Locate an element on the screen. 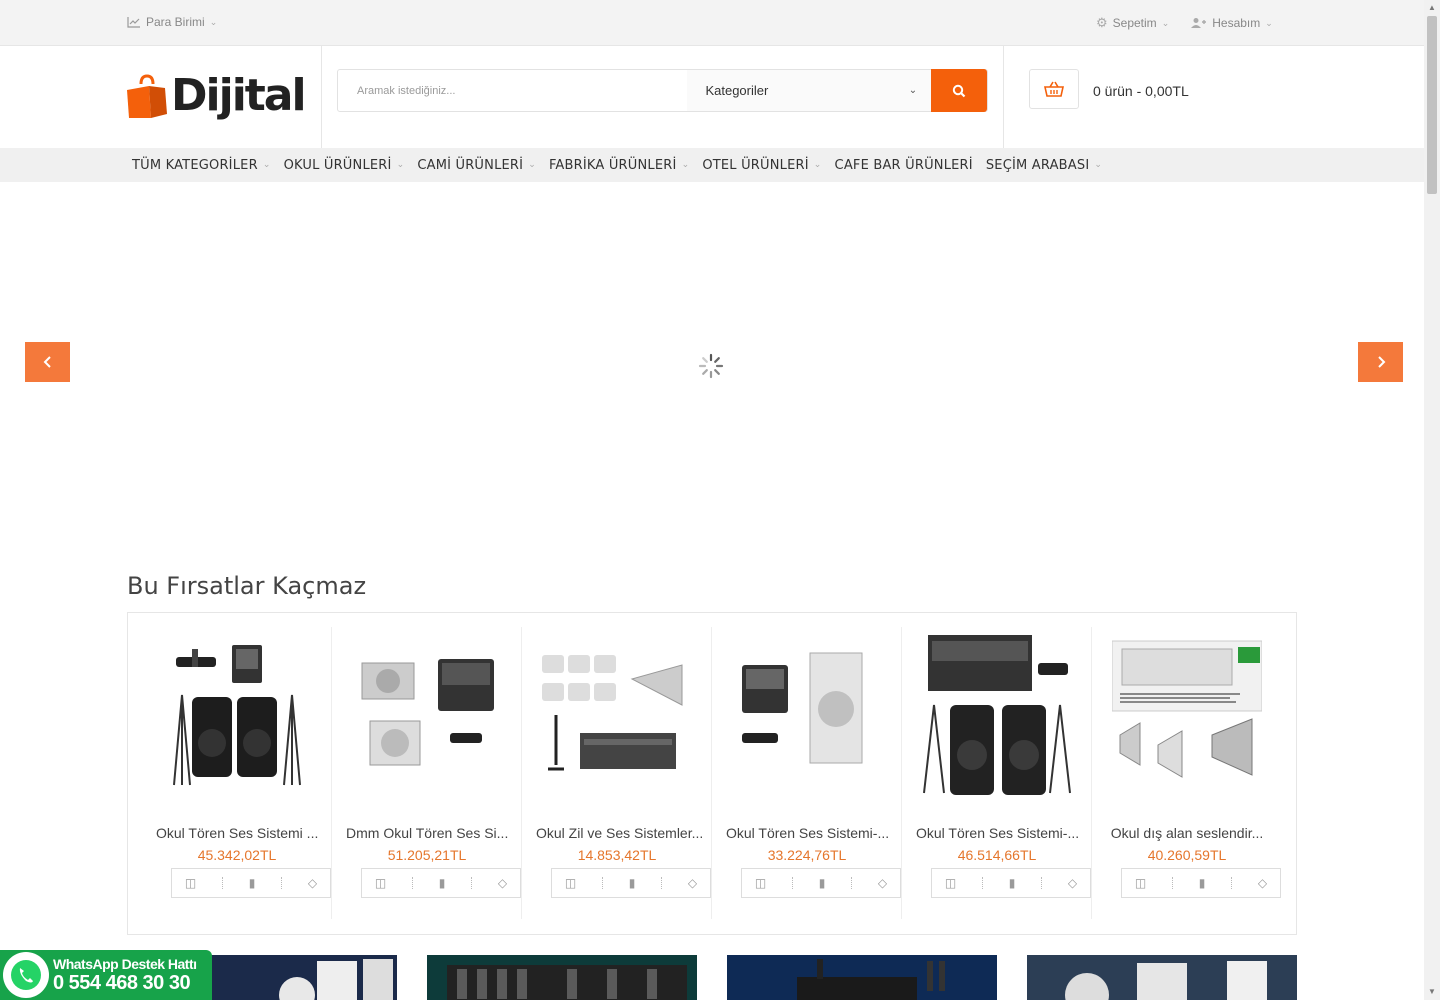 Image resolution: width=1440 pixels, height=1000 pixels. nav-label: TÜM KATEGORİLER is located at coordinates (195, 165).